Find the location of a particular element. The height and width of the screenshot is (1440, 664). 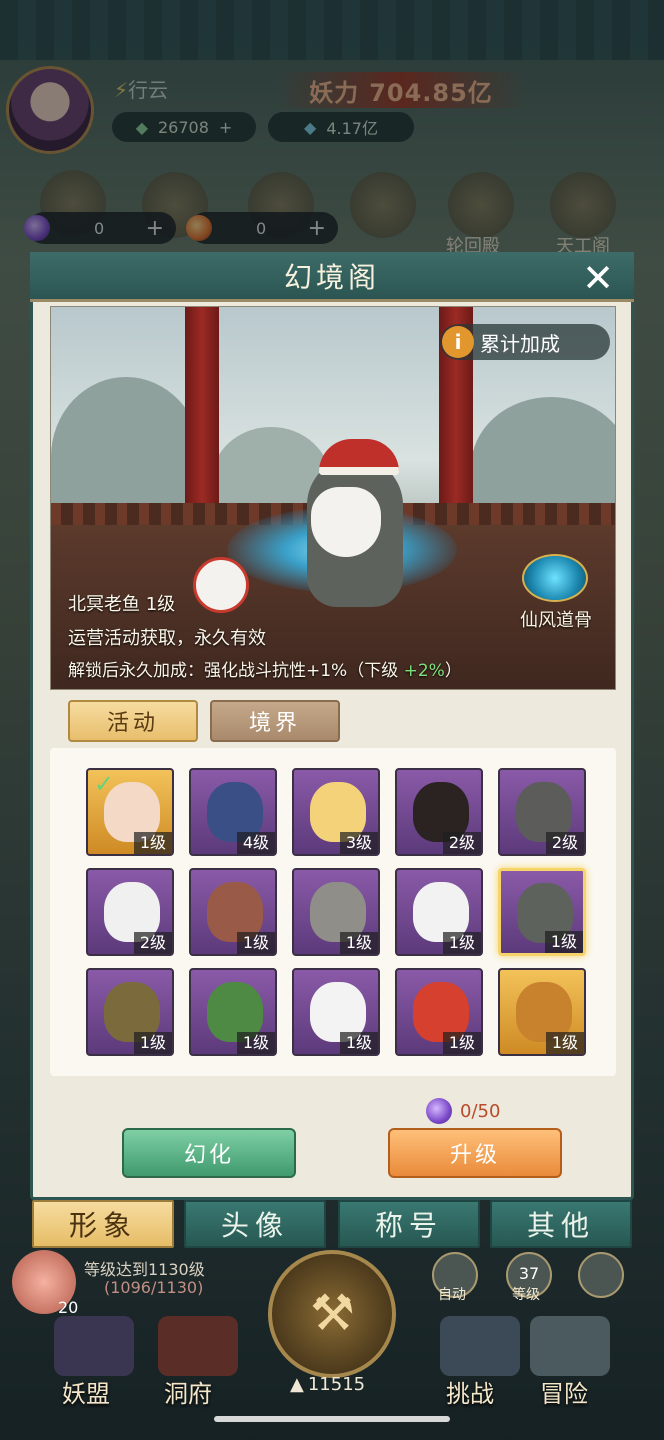

character-name: 北冥老鱼 1级 is located at coordinates (122, 604).